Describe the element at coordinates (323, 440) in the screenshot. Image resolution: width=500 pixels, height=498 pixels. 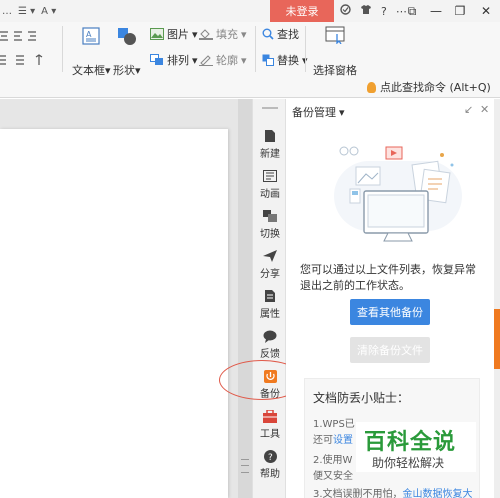
I see `tip-line-2-text: 还可` at that location.